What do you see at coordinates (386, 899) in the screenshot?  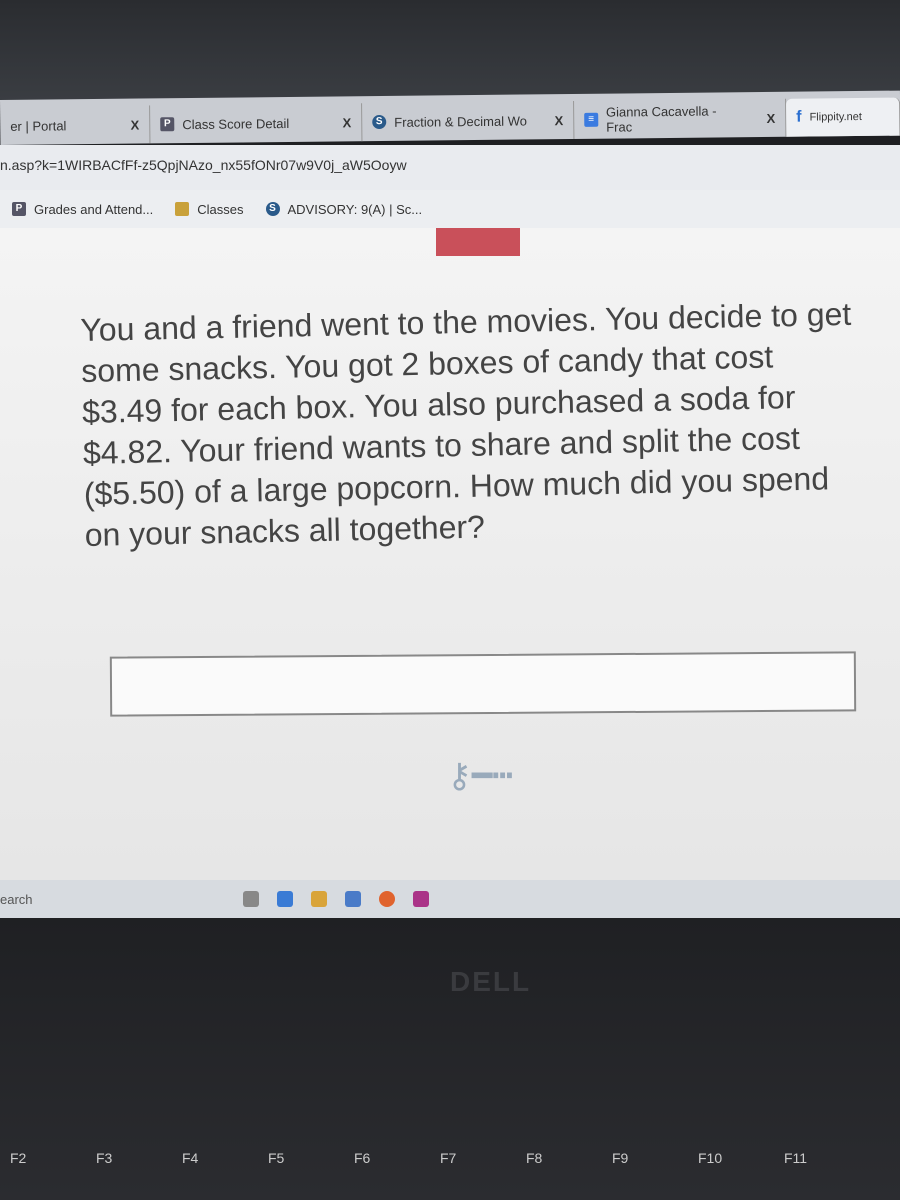 I see `chrome-icon` at bounding box center [386, 899].